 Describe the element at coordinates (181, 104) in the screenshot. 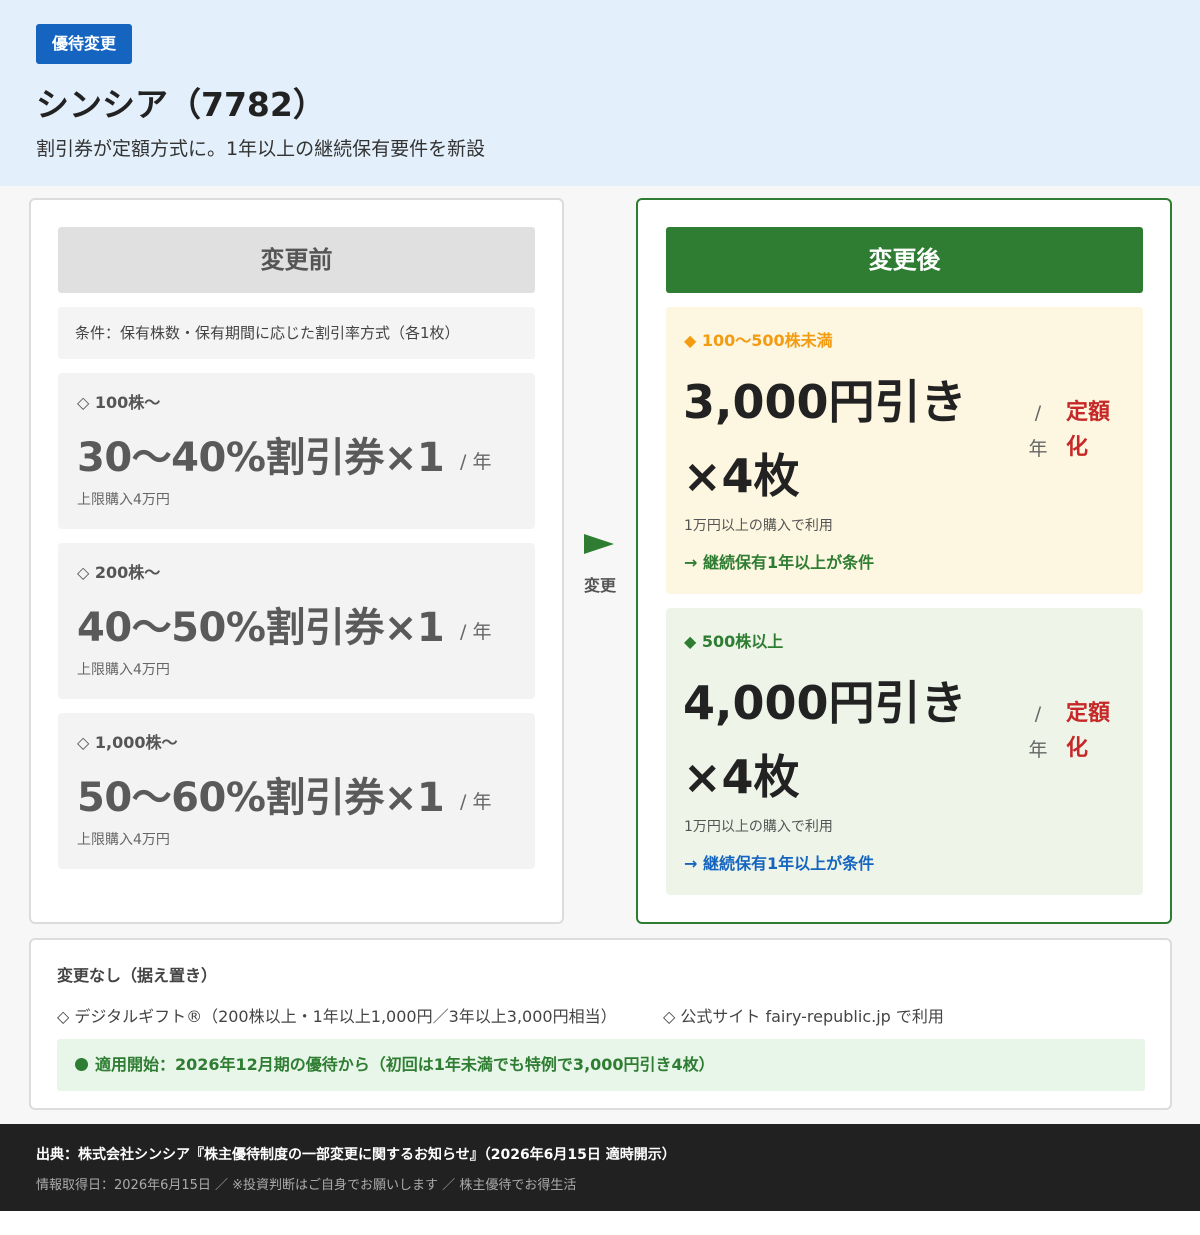

I see `page-title: シンシア（7782）` at that location.